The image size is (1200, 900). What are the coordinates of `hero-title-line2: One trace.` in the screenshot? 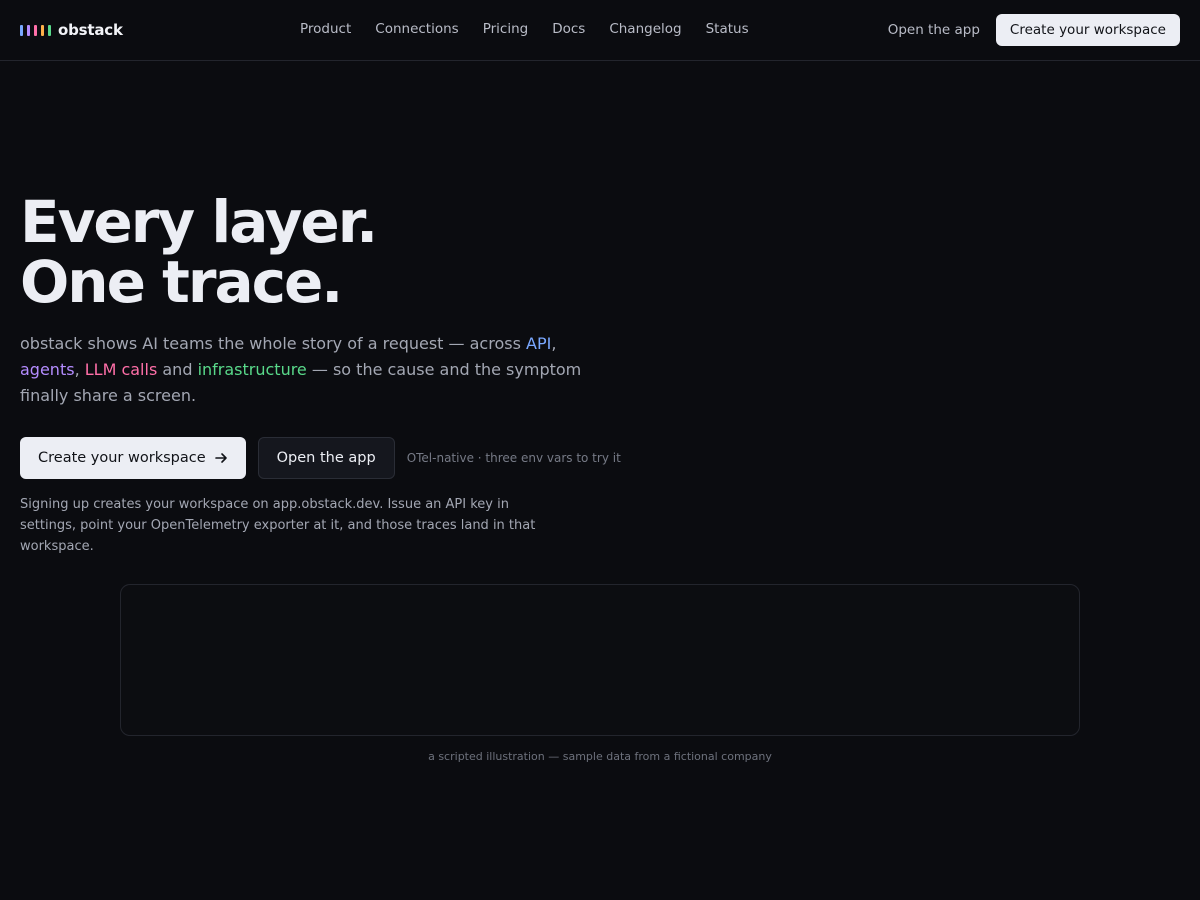 It's located at (181, 282).